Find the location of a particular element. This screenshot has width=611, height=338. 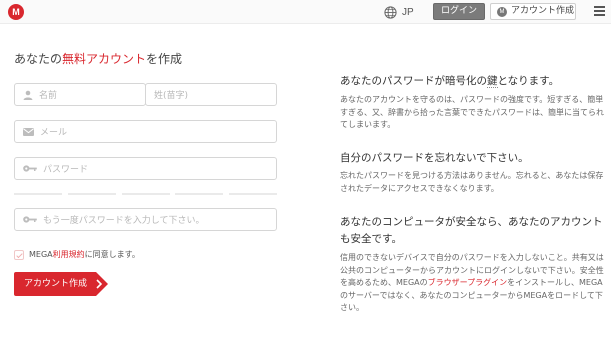

create-account-header-button: M アカウント作成 is located at coordinates (533, 11).